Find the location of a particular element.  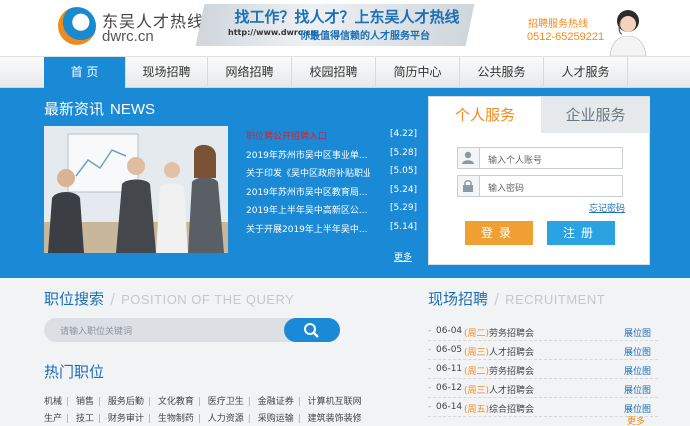

forgot-password-link: 忘记密码 is located at coordinates (607, 207).